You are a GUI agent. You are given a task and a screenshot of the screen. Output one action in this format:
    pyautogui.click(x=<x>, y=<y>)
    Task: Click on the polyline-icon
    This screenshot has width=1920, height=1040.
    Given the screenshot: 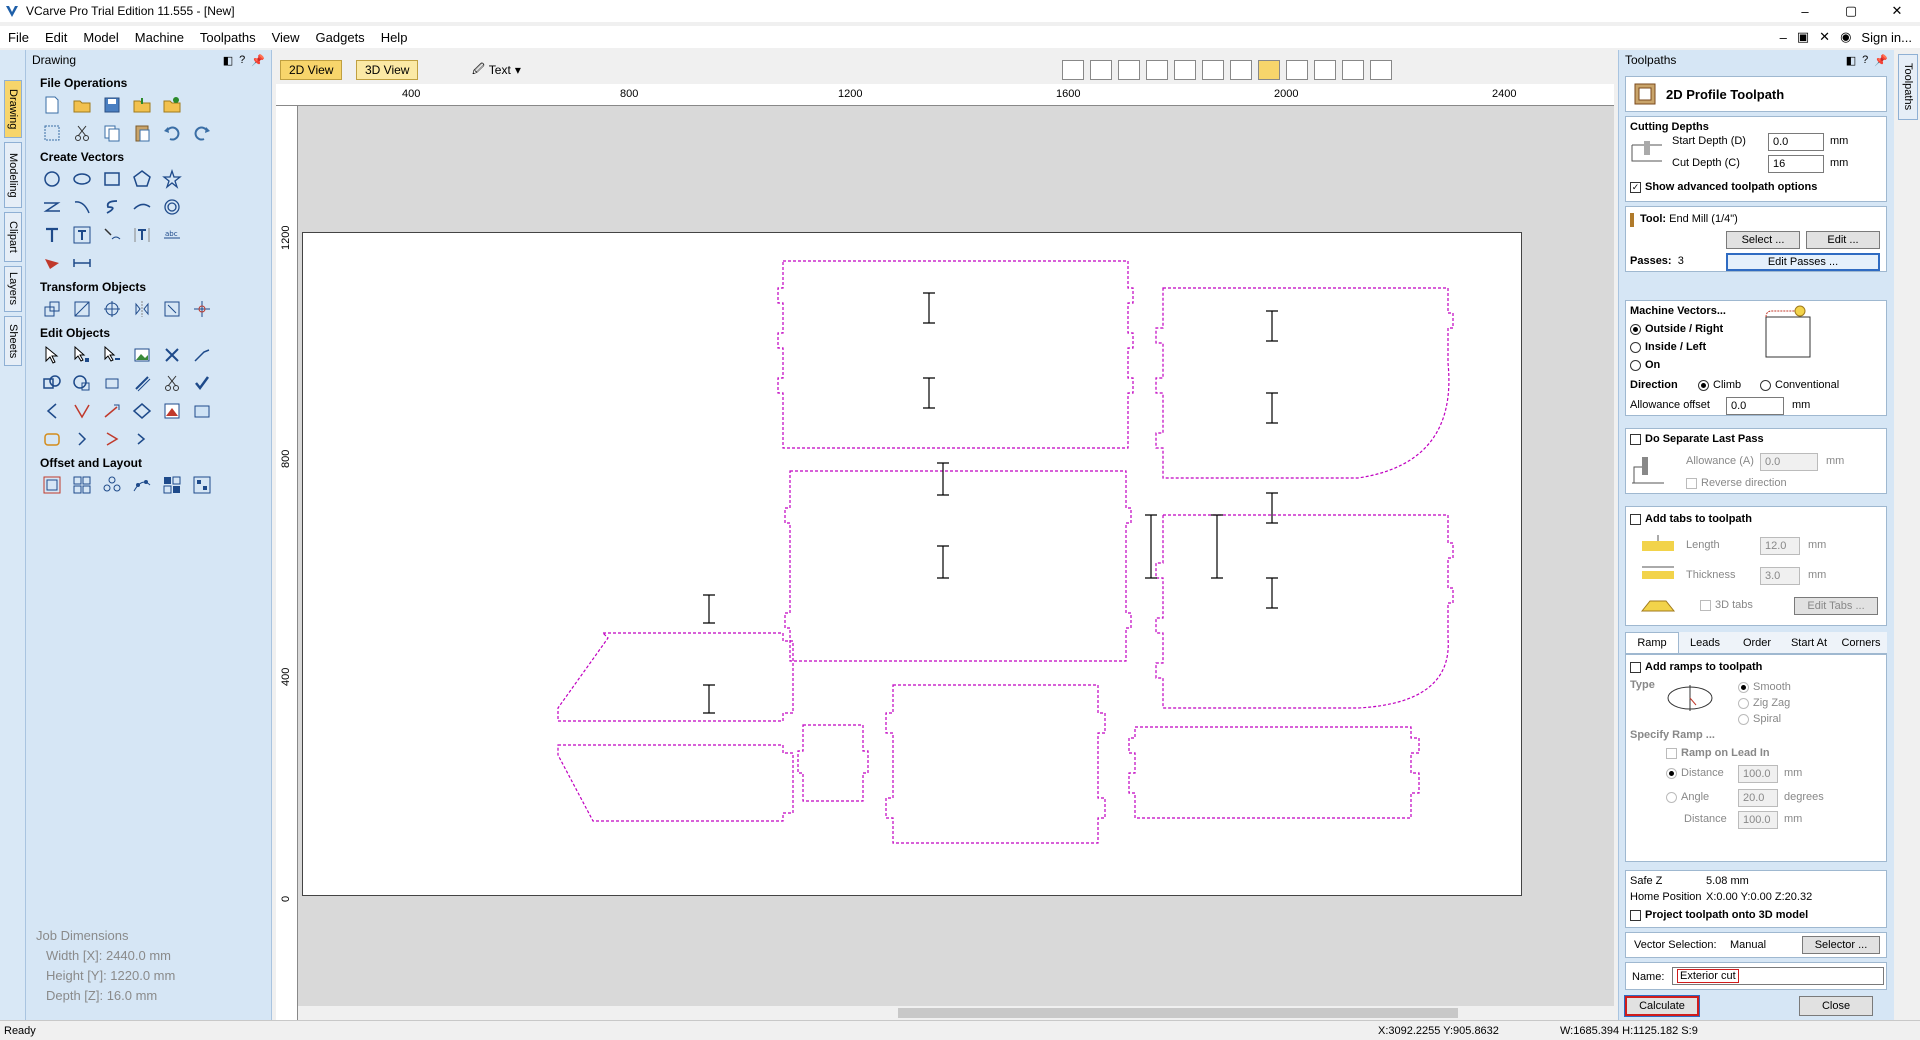 What is the action you would take?
    pyautogui.click(x=52, y=207)
    